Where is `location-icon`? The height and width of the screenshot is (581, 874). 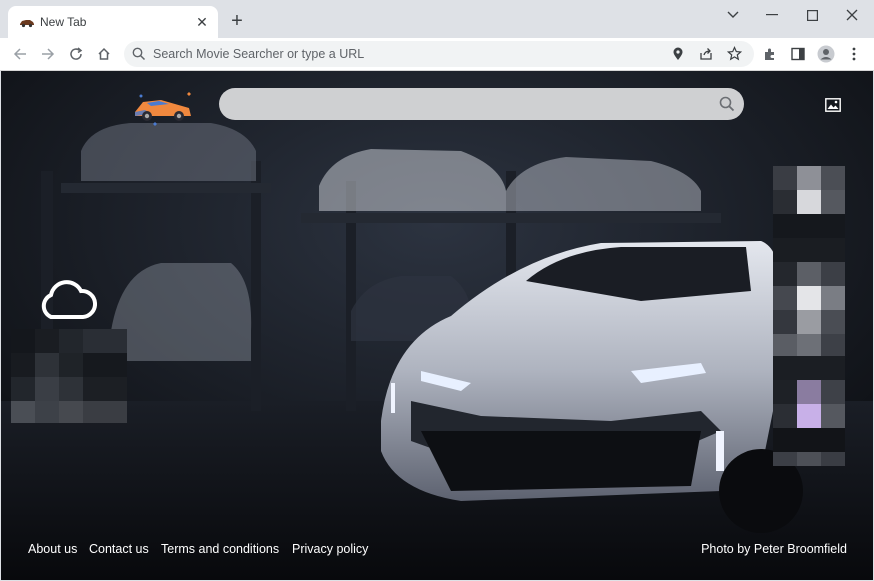
location-icon is located at coordinates (678, 54).